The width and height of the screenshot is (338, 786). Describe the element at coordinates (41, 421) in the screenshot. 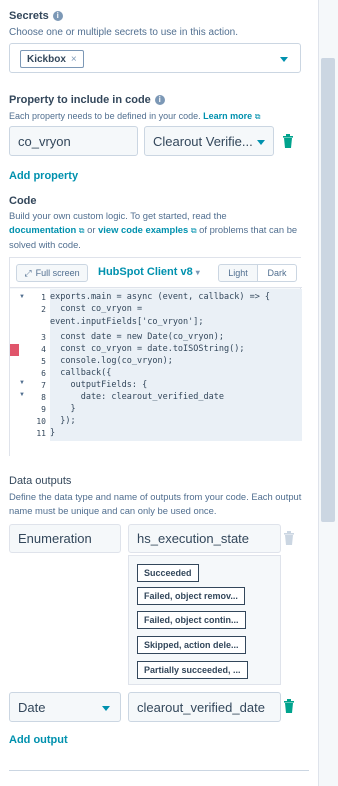

I see `line-number: 10` at that location.